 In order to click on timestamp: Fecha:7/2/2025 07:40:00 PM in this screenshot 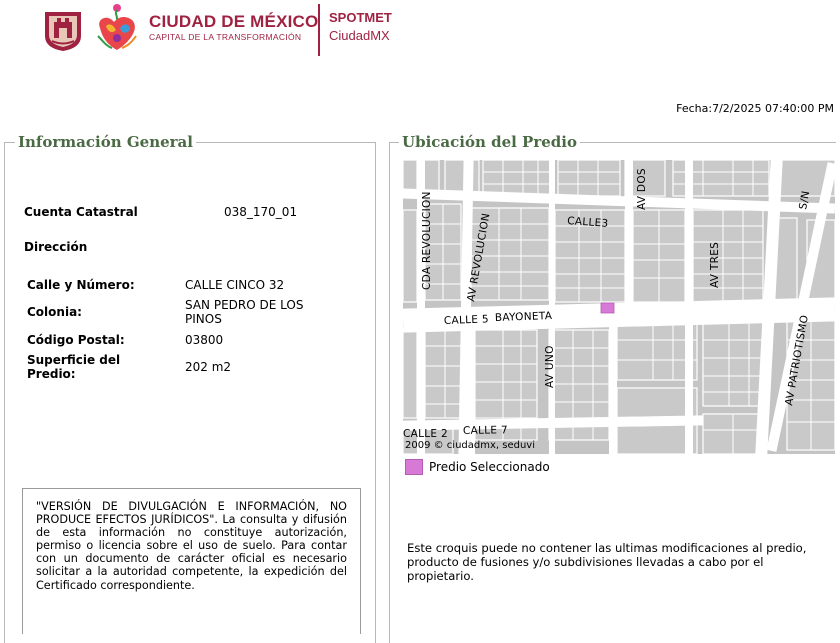, I will do `click(755, 108)`.